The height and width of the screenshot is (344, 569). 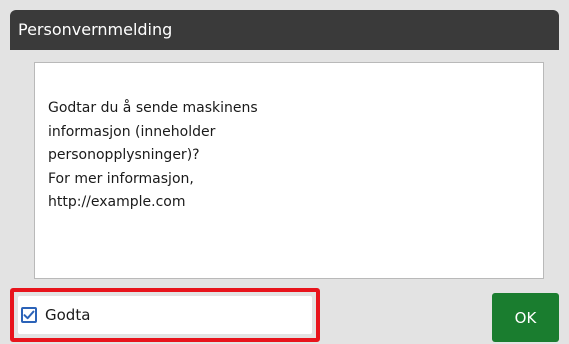 What do you see at coordinates (525, 317) in the screenshot?
I see `ok-button: OK` at bounding box center [525, 317].